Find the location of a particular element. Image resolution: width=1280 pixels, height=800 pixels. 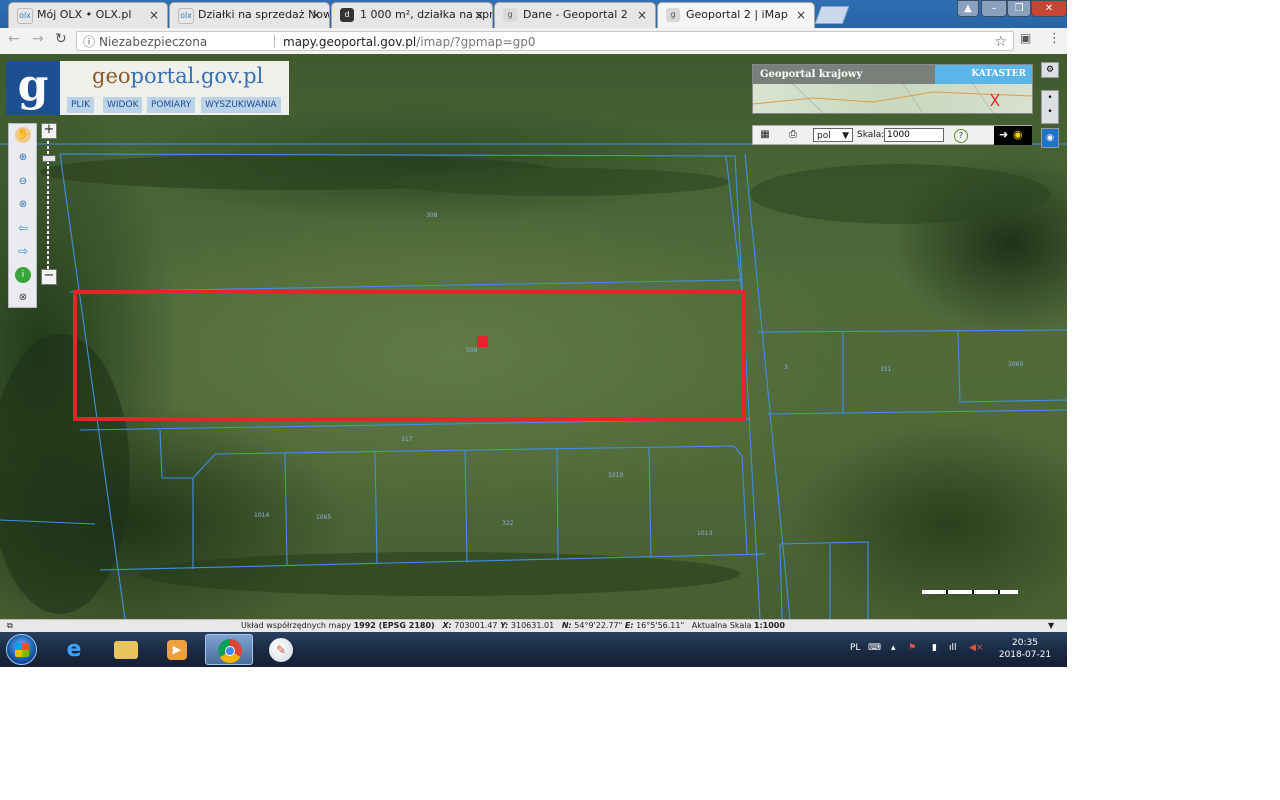

action-center-flag-icon: ⚑ is located at coordinates (912, 648).